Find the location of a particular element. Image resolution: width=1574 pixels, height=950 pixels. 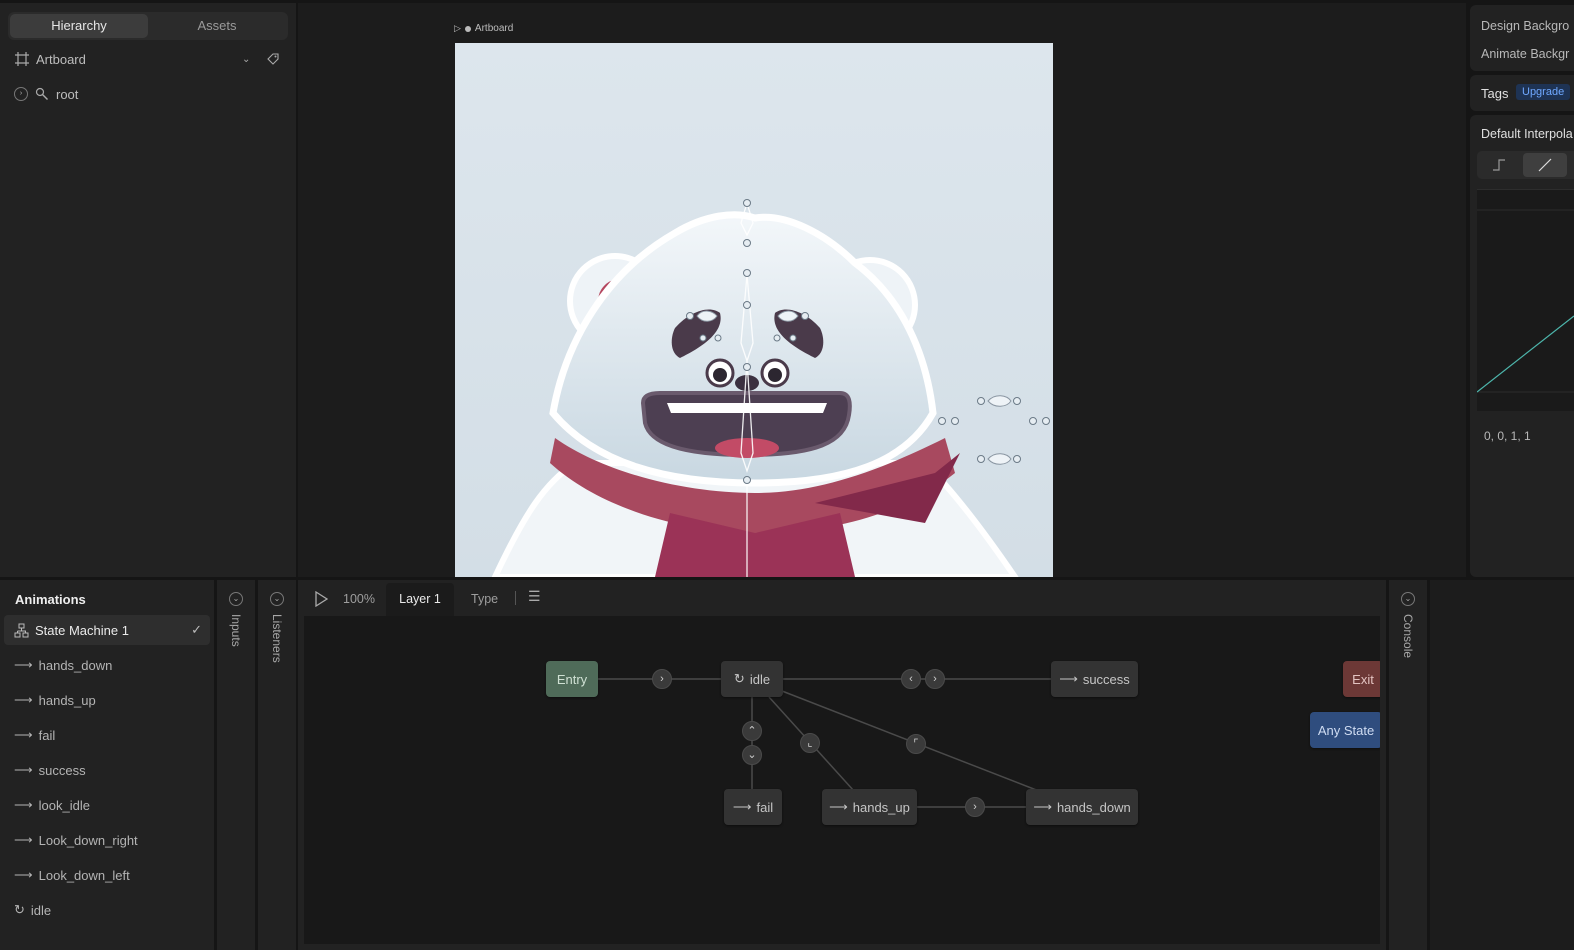

transition-diagonal-icon: ⌜ is located at coordinates (916, 744).